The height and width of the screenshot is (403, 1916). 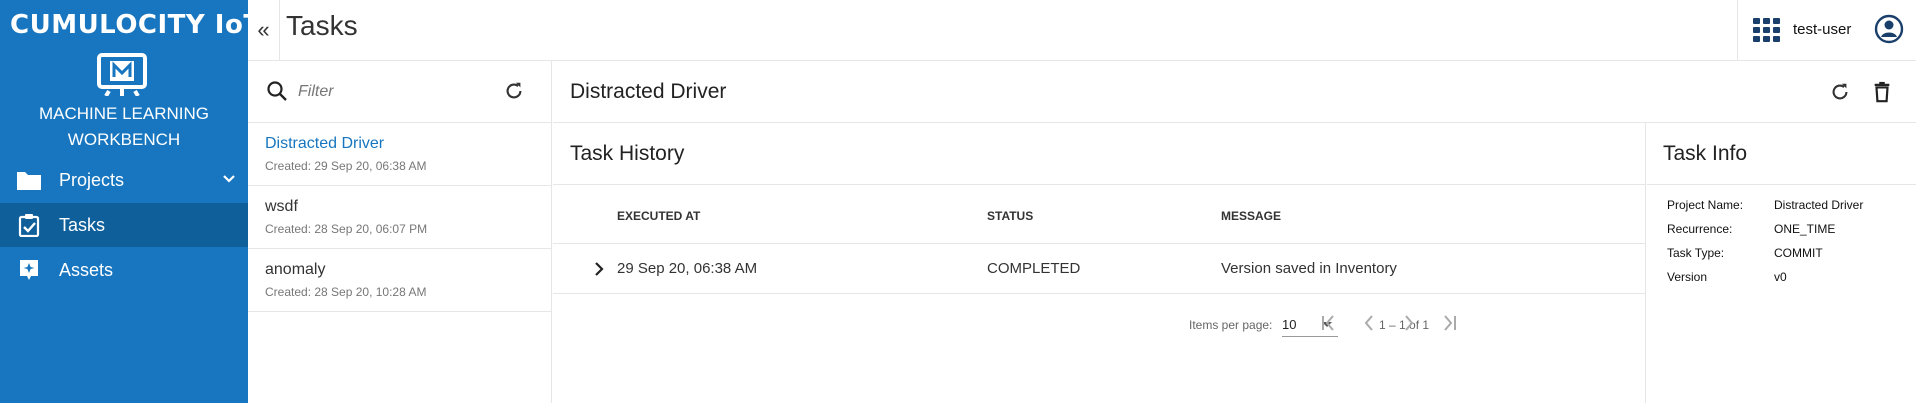 I want to click on sidebar-item-tasks: Tasks, so click(x=124, y=225).